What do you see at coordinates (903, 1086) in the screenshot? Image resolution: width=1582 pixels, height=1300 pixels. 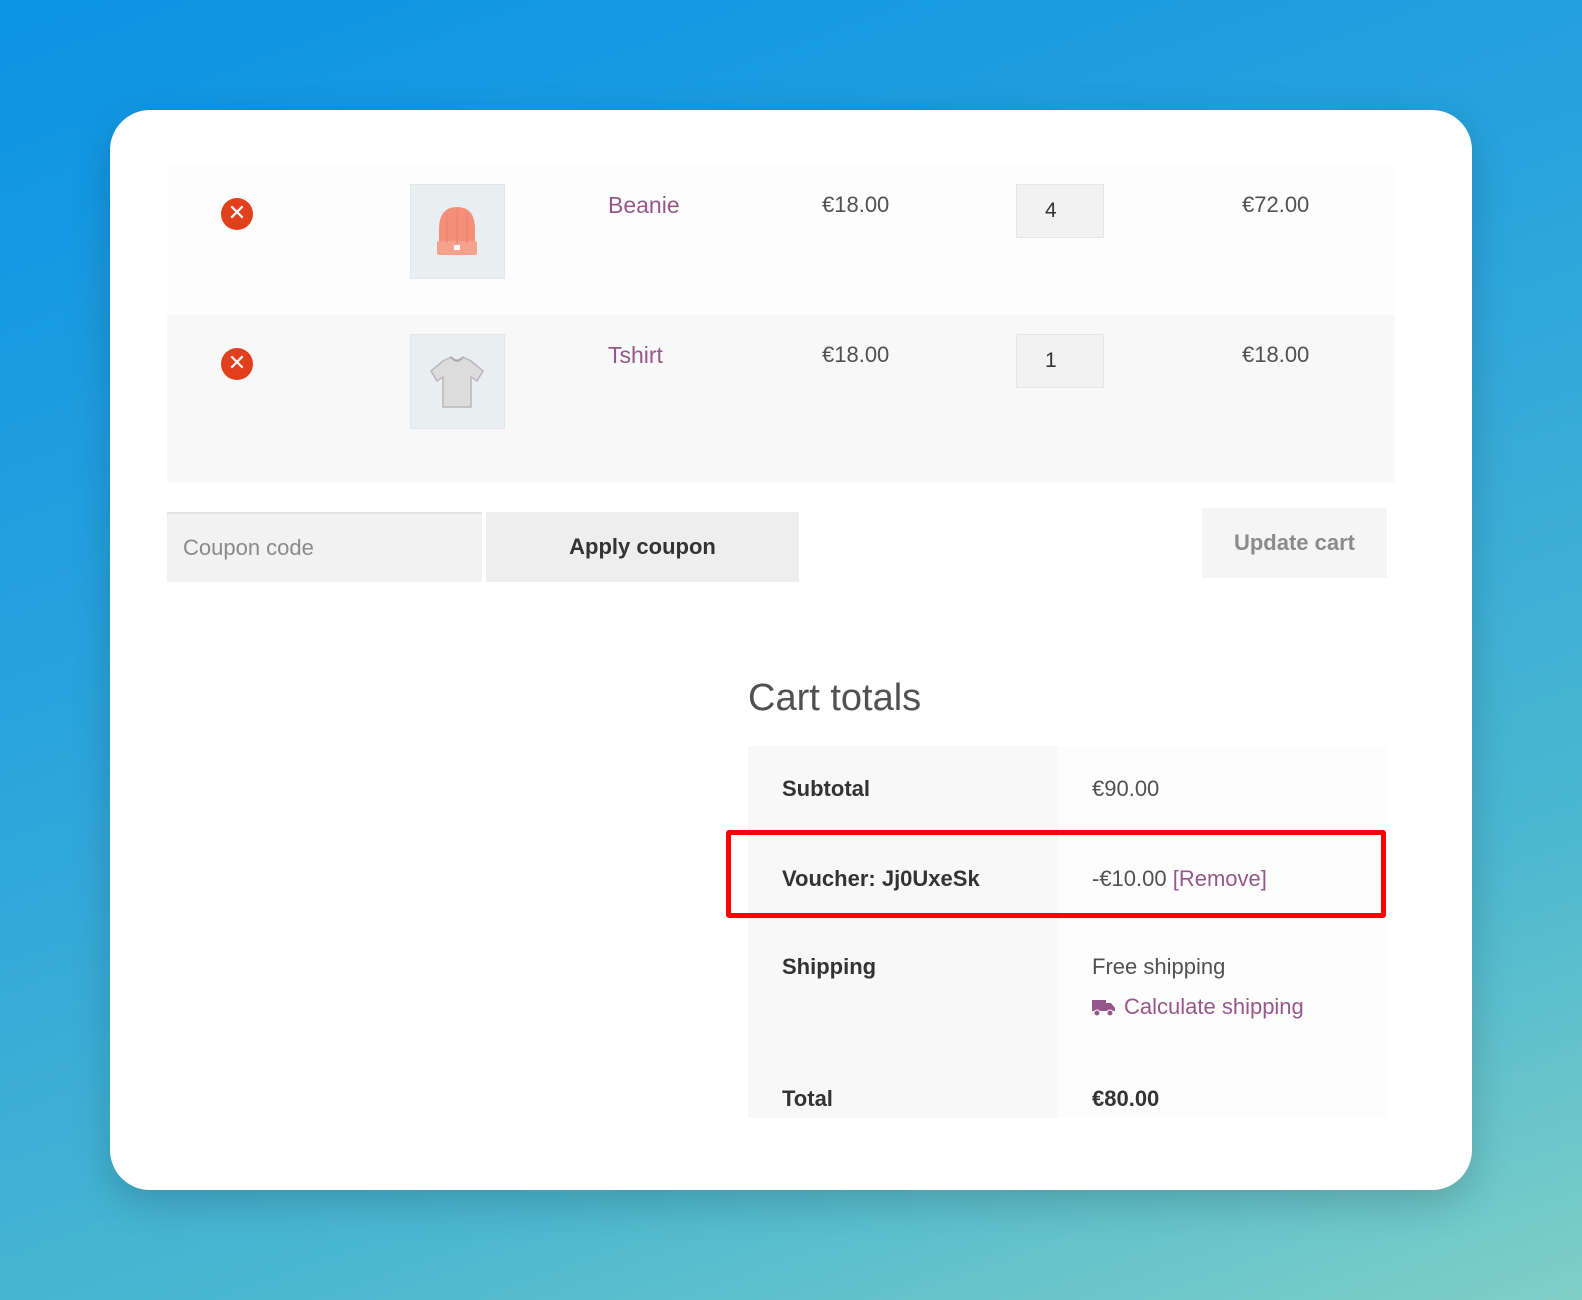 I see `total-label: Total` at bounding box center [903, 1086].